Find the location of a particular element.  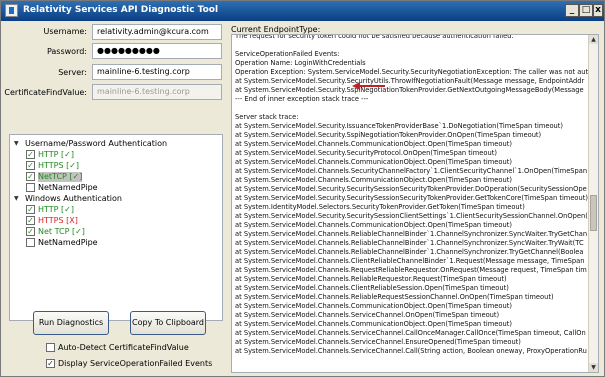

server-label: Server: is located at coordinates (72, 72).